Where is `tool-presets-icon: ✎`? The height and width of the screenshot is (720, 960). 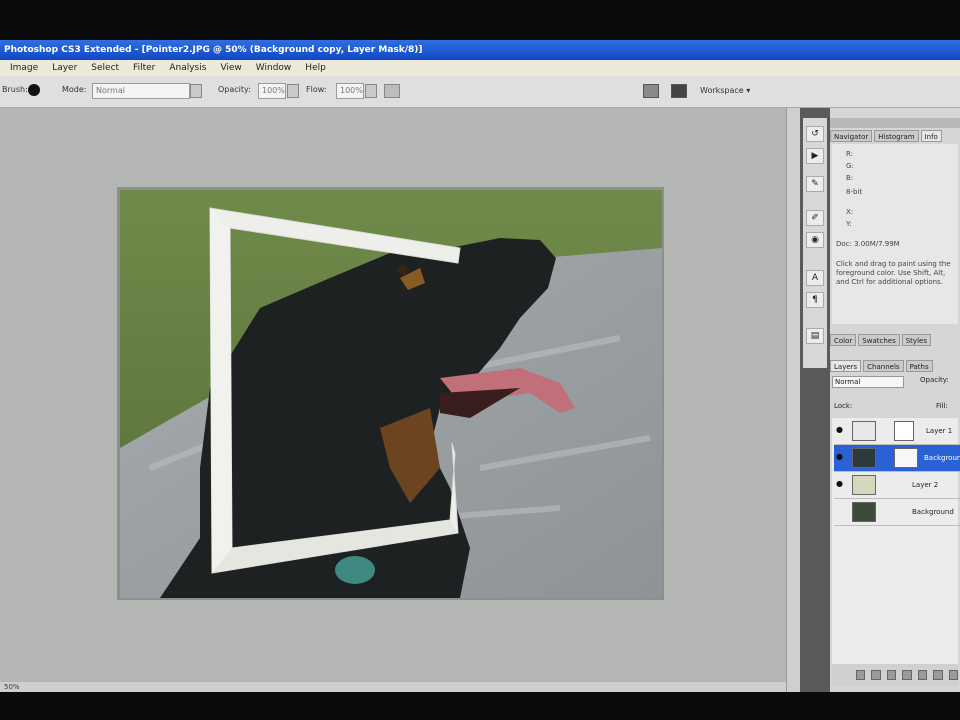 tool-presets-icon: ✎ is located at coordinates (815, 184).